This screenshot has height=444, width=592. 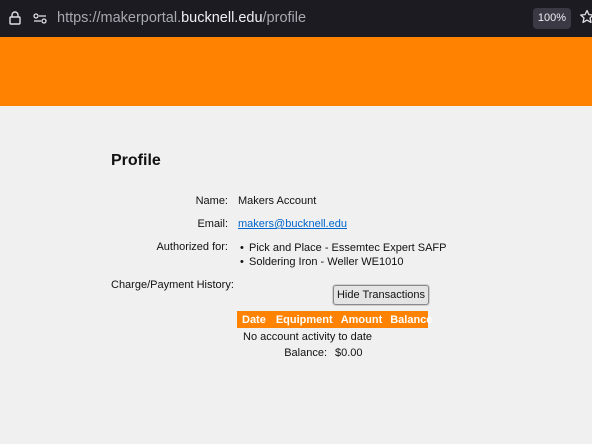 I want to click on email-link: makers@bucknell.edu, so click(x=292, y=224).